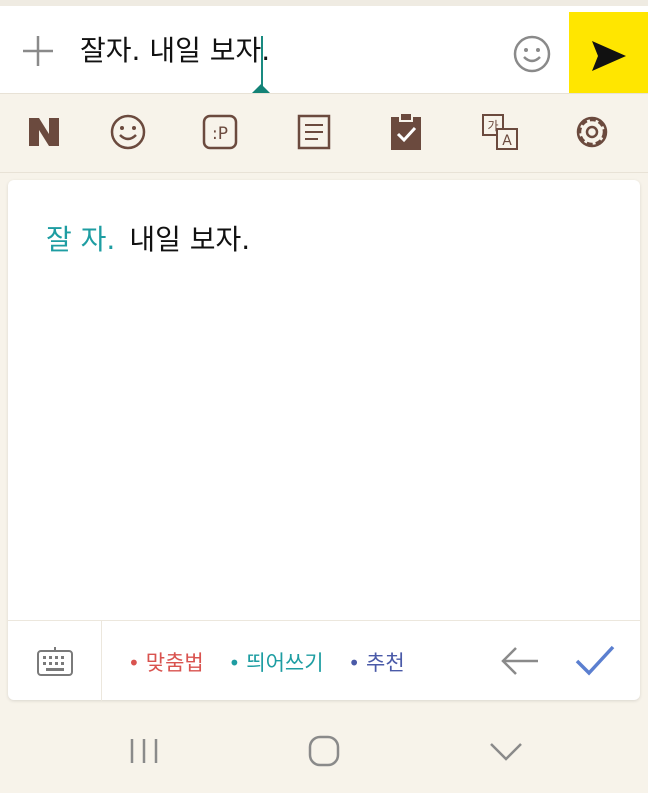  I want to click on system-navbar, so click(324, 749).